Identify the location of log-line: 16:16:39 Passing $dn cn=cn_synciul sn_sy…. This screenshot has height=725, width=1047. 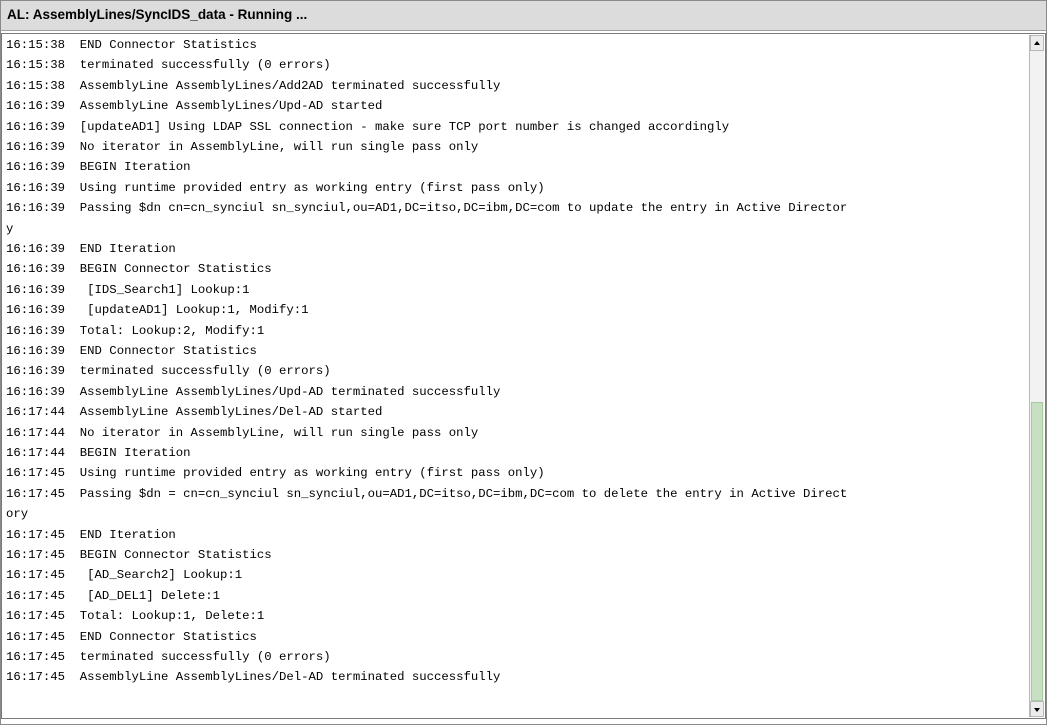
(427, 208).